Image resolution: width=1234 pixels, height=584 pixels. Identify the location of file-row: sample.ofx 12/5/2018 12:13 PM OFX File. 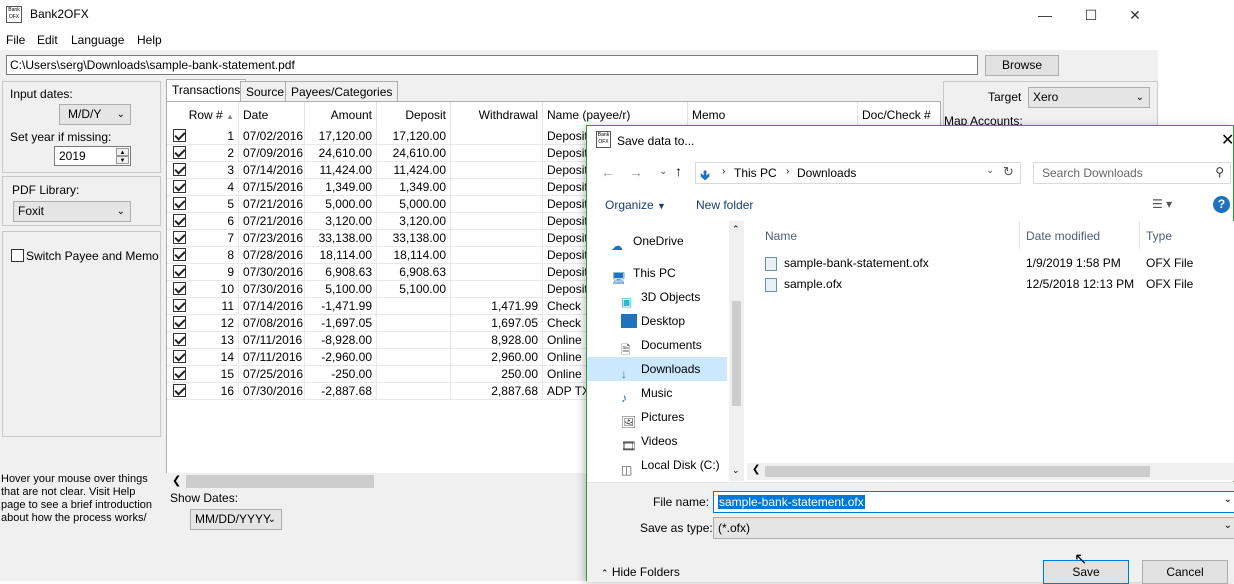
(995, 284).